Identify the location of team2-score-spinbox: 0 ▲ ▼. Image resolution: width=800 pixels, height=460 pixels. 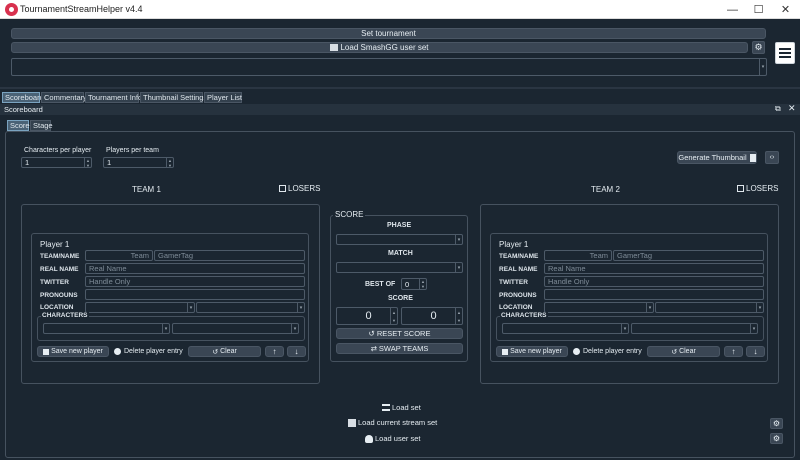
(432, 316).